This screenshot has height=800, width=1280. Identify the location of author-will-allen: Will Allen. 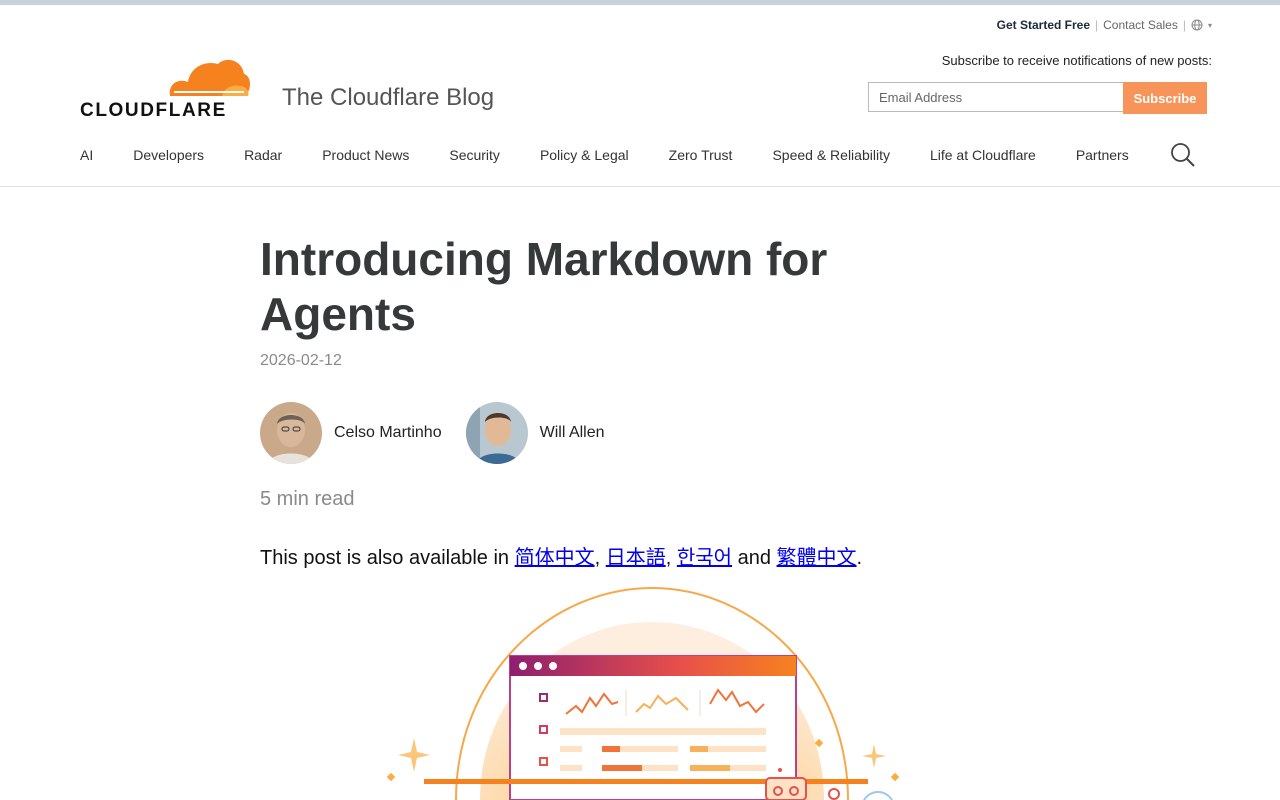
(535, 433).